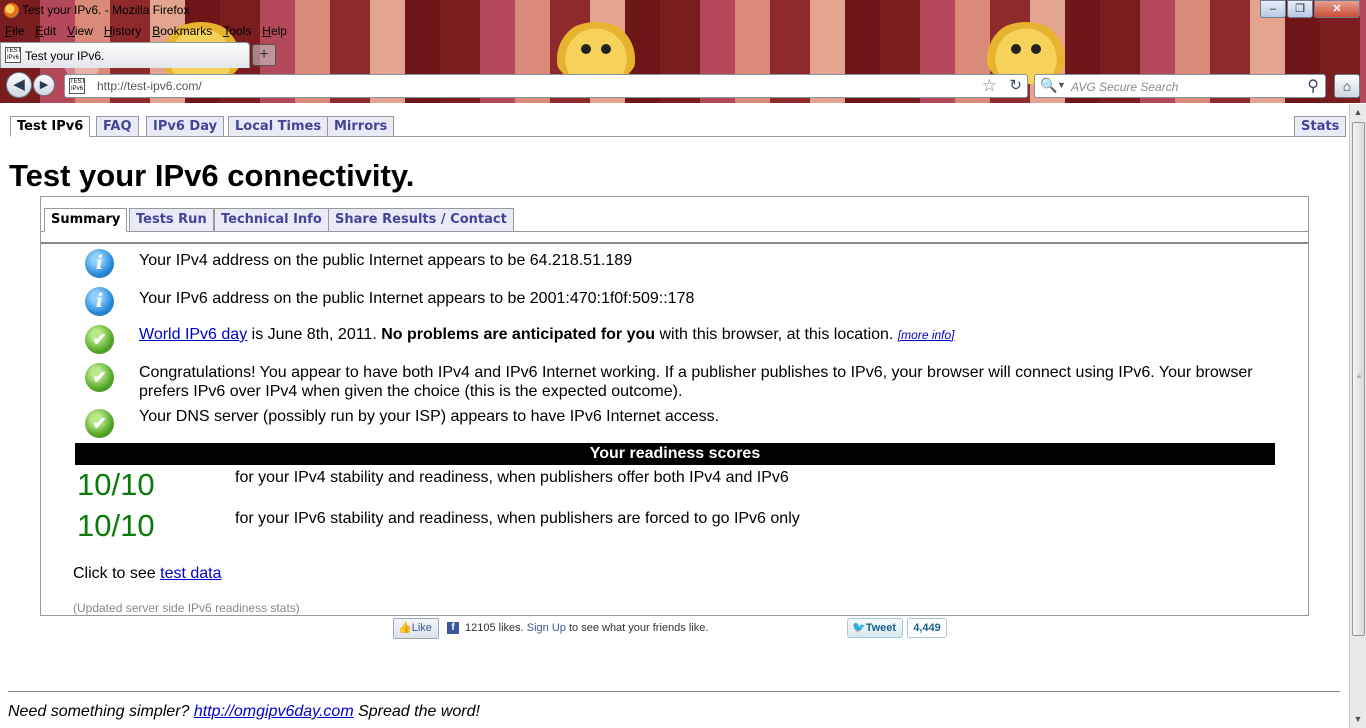 The height and width of the screenshot is (728, 1366). What do you see at coordinates (11, 10) in the screenshot?
I see `firefox-logo-icon` at bounding box center [11, 10].